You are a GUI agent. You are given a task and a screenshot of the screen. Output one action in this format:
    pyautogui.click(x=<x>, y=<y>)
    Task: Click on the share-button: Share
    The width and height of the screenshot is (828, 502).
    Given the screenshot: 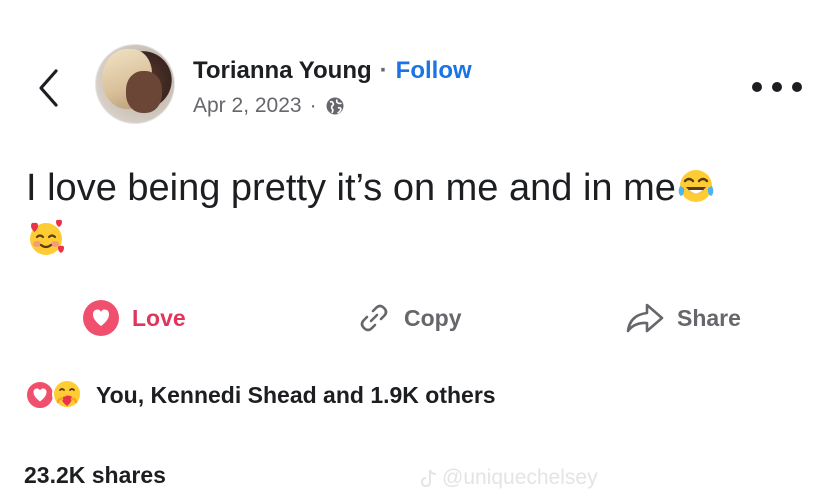 What is the action you would take?
    pyautogui.click(x=683, y=318)
    